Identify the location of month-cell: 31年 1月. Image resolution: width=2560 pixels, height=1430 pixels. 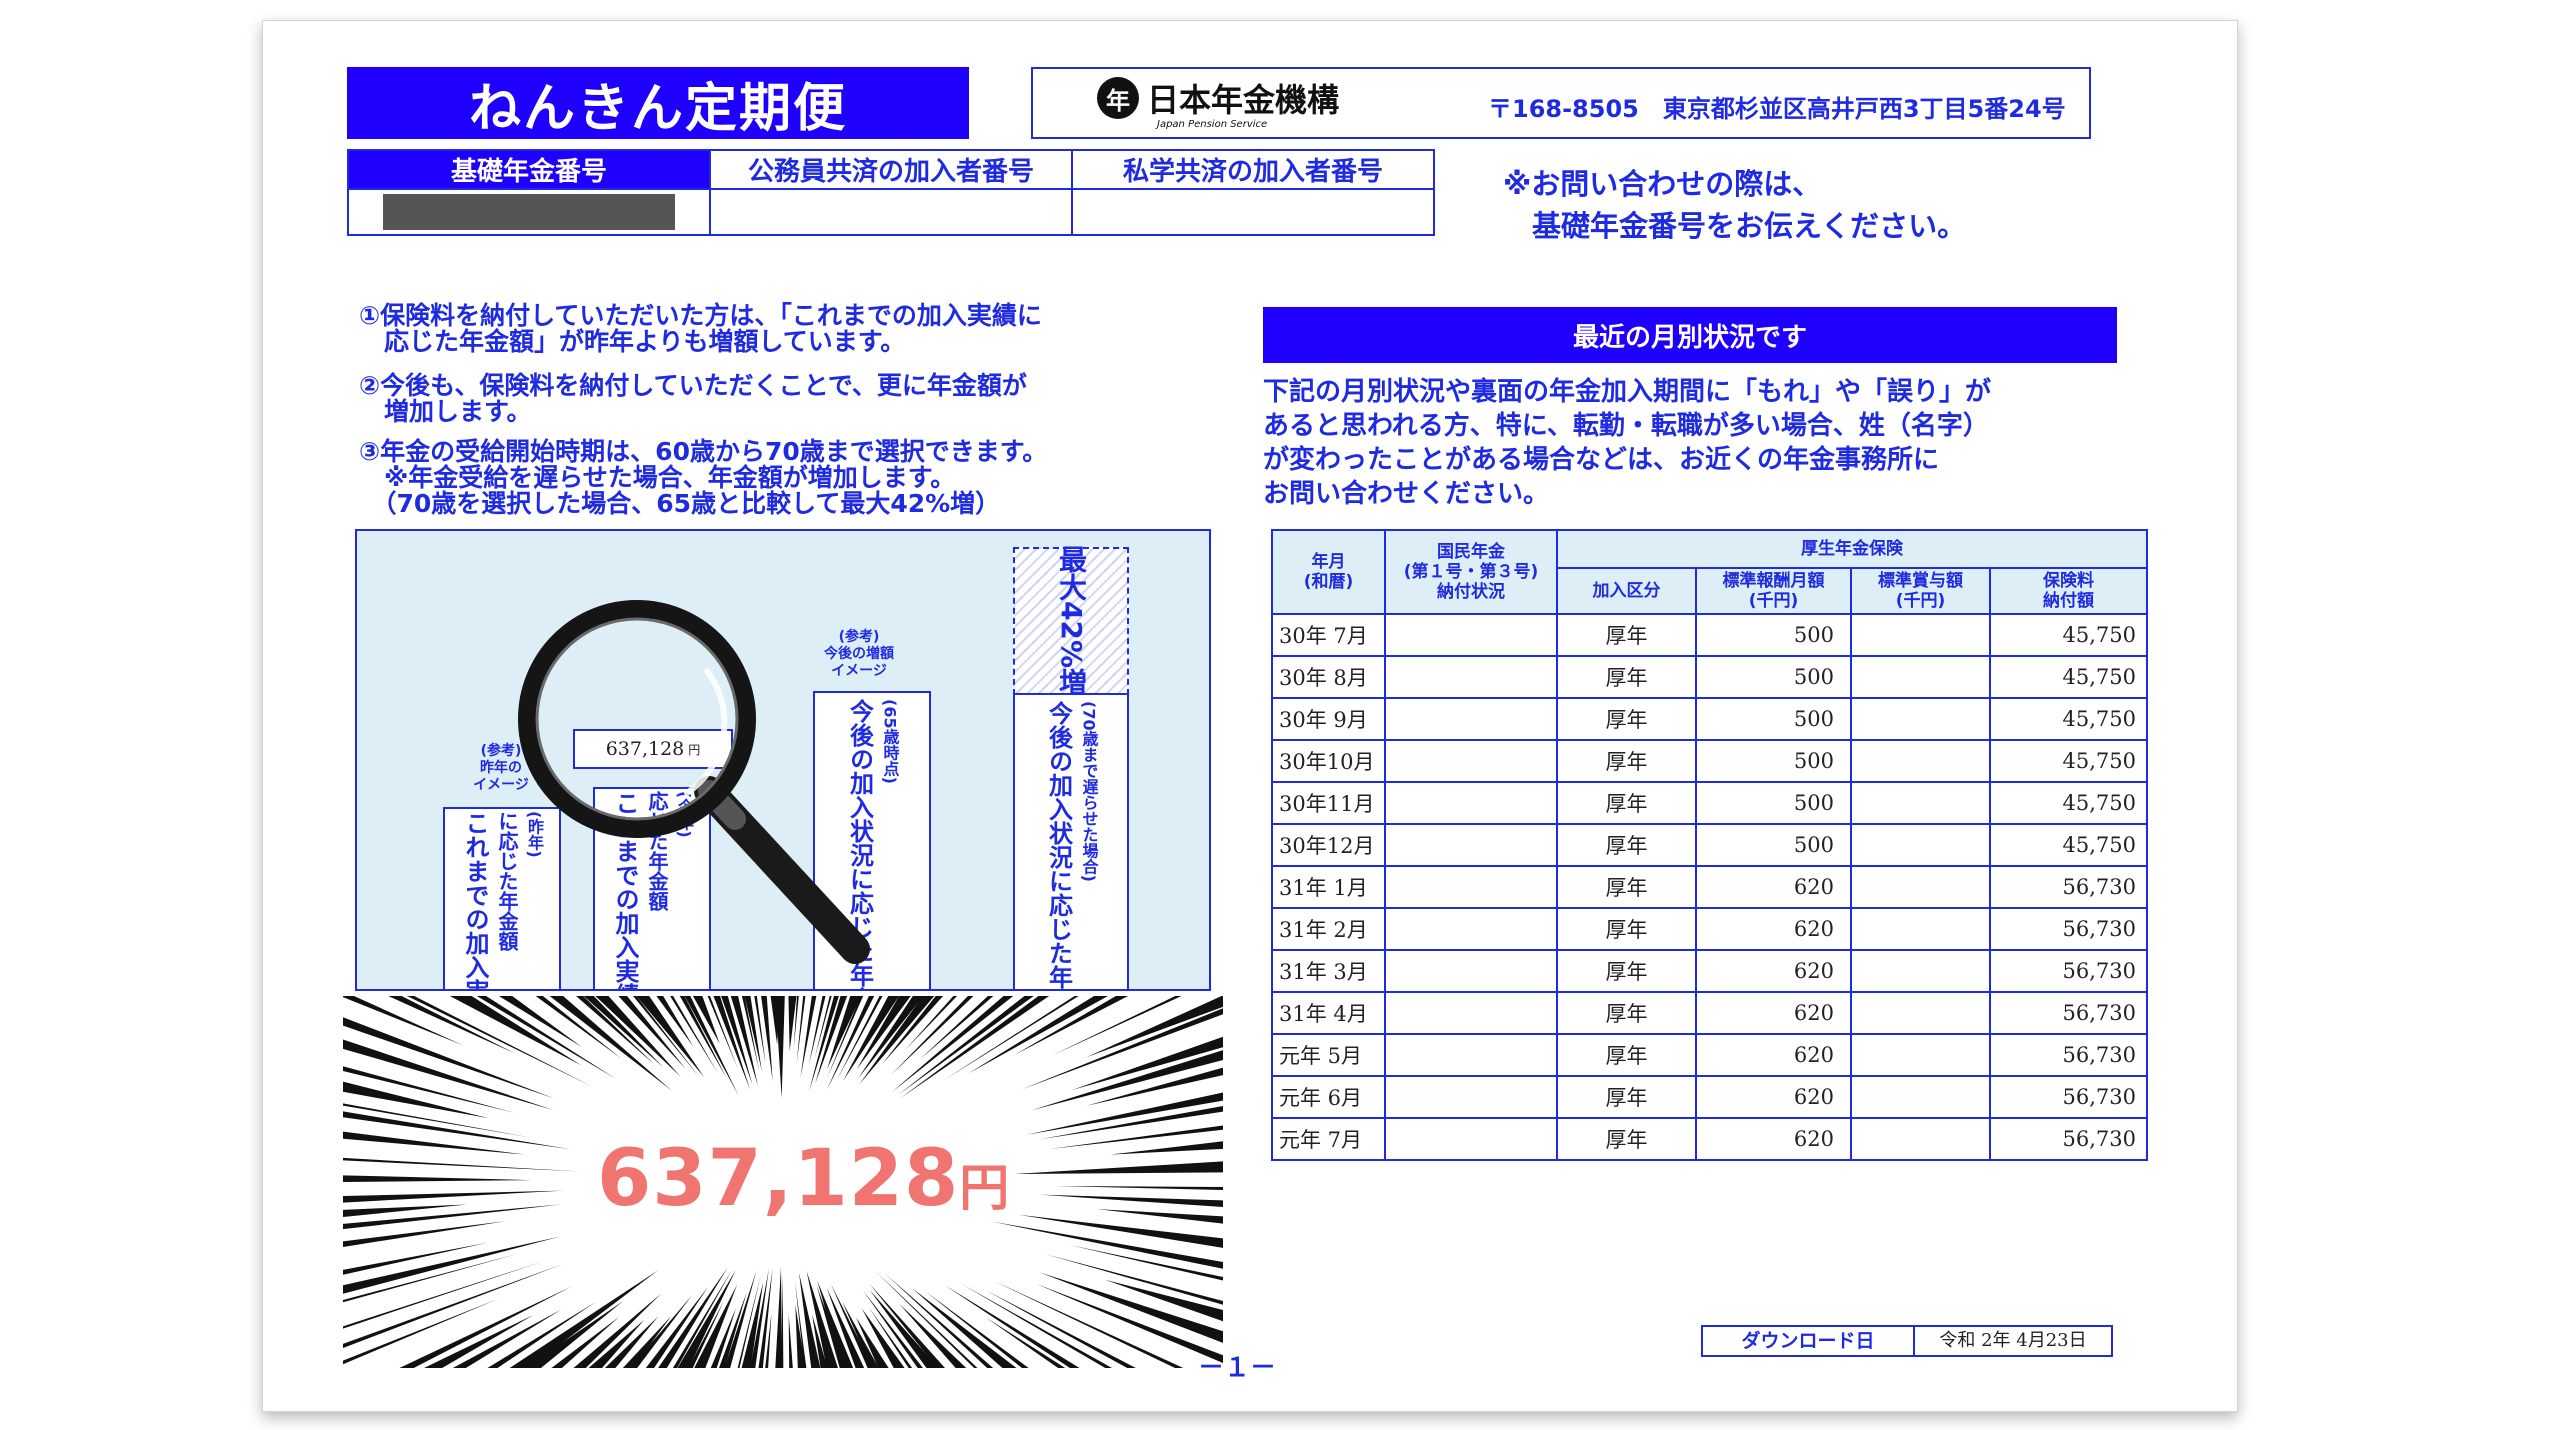
(1328, 887).